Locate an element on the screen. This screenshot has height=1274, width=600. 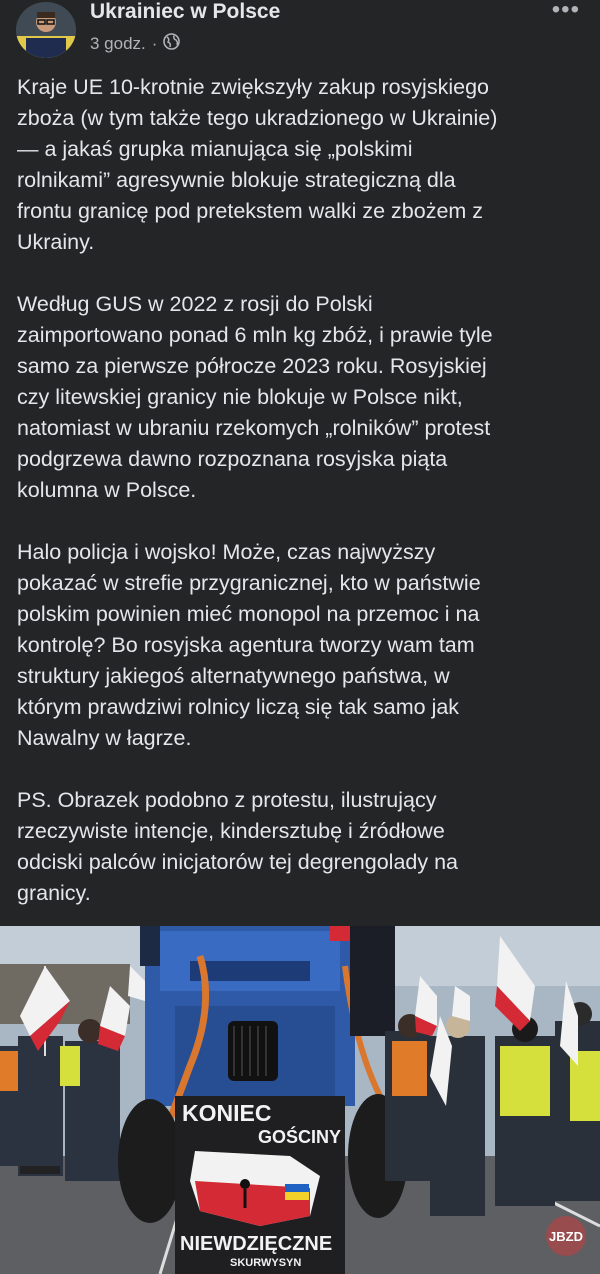
author-name: Ukrainiec w Polsce is located at coordinates (185, 12).